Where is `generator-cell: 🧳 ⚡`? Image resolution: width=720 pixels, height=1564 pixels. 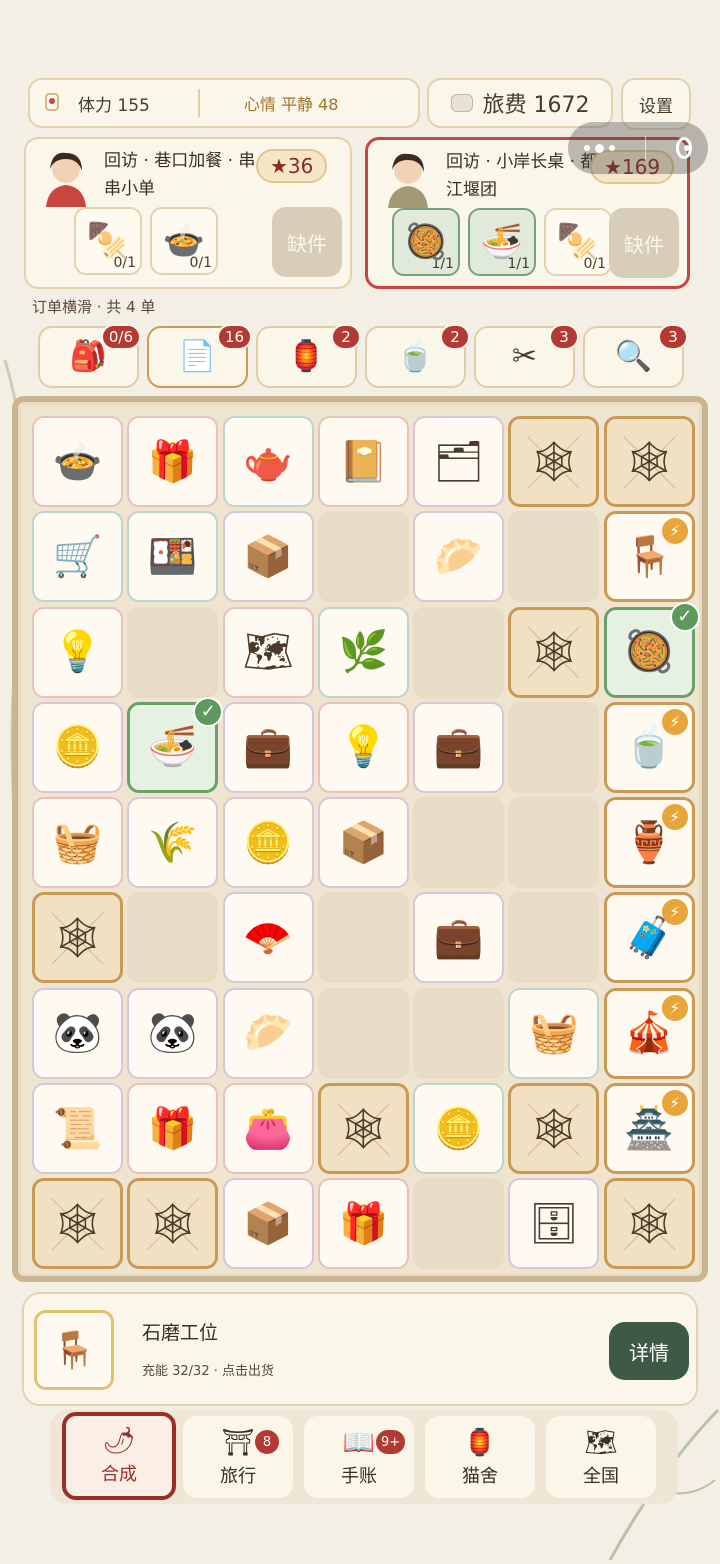 generator-cell: 🧳 ⚡ is located at coordinates (649, 938).